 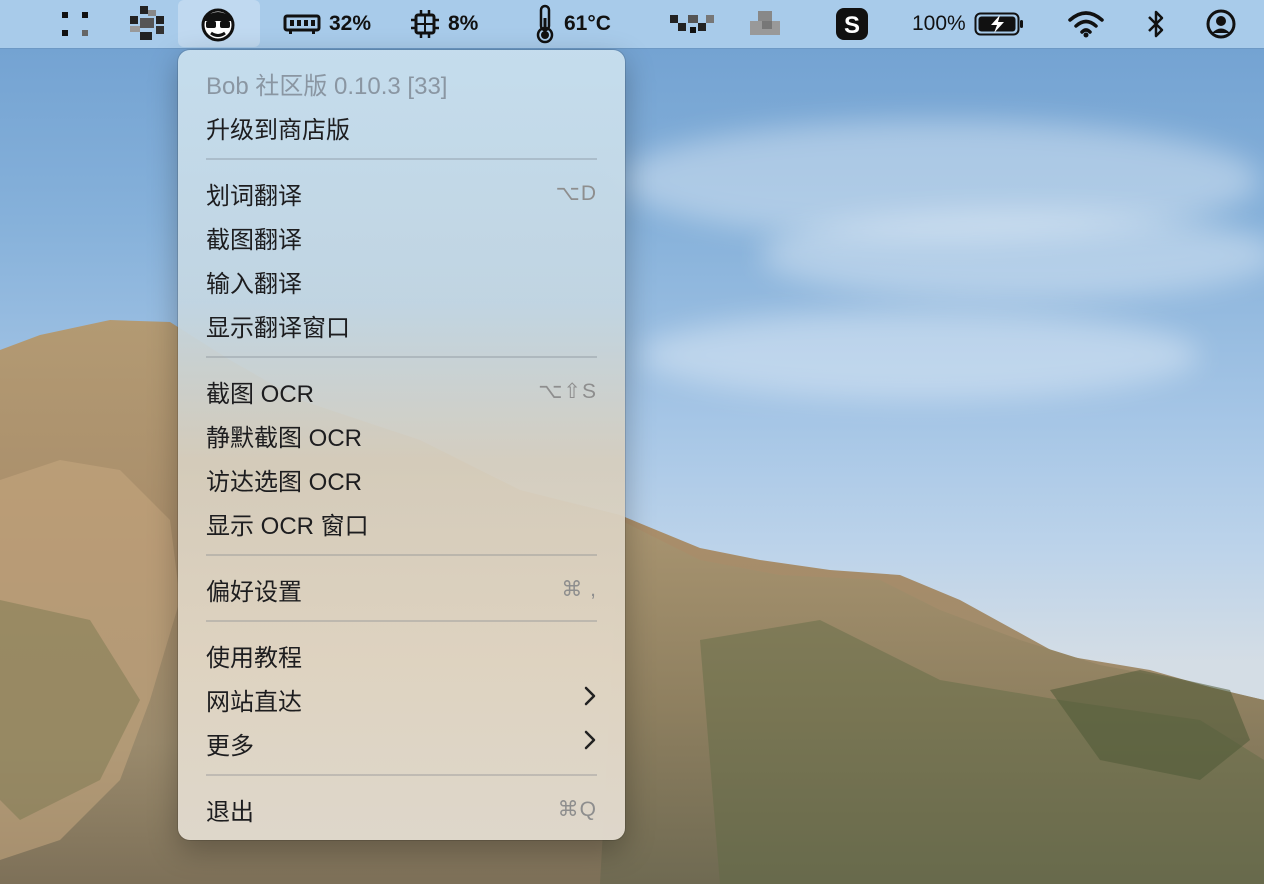 What do you see at coordinates (401, 127) in the screenshot?
I see `menu-item-upgrade: 升级到商店版` at bounding box center [401, 127].